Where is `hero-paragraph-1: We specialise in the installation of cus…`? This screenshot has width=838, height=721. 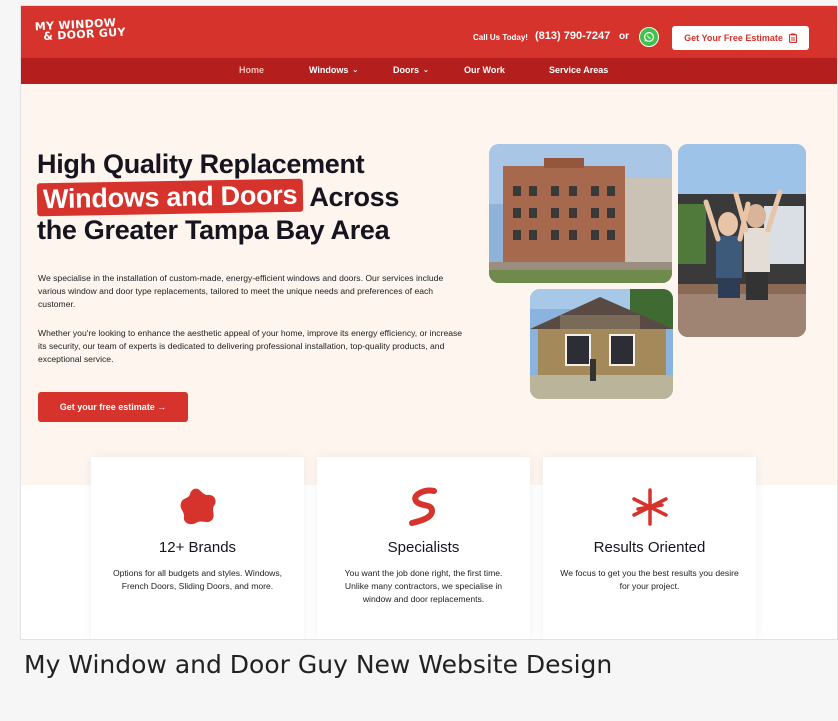 hero-paragraph-1: We specialise in the installation of cus… is located at coordinates (241, 291).